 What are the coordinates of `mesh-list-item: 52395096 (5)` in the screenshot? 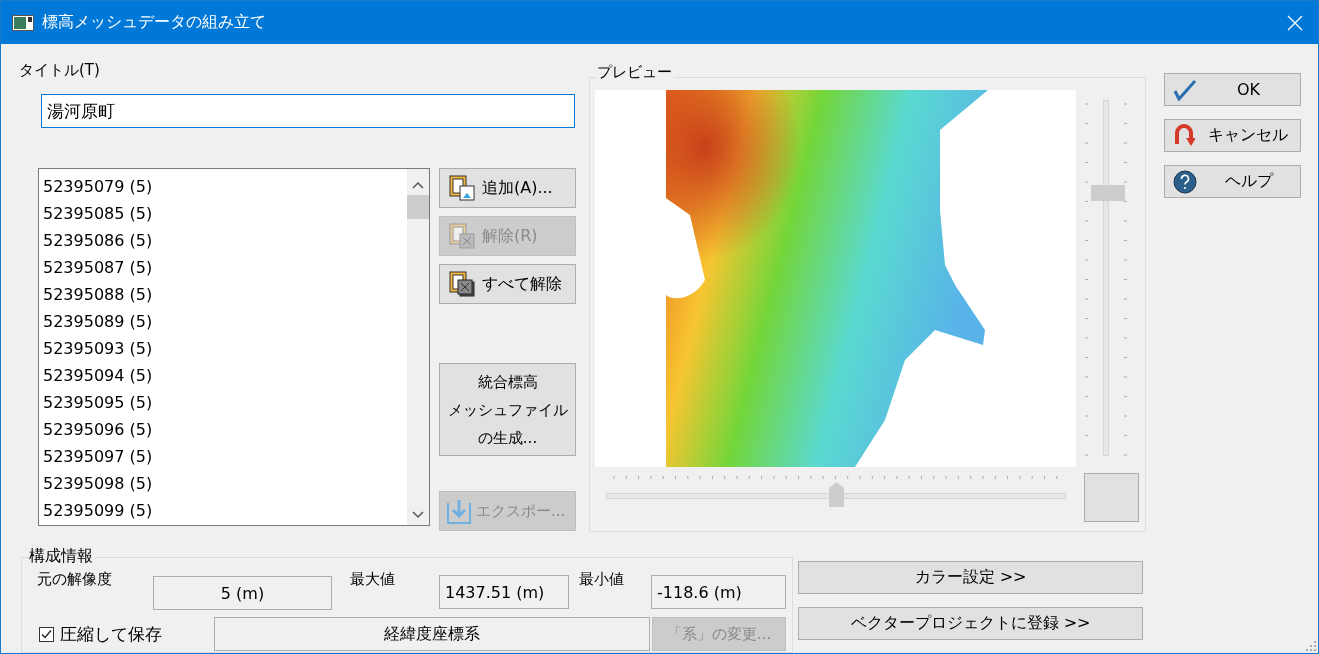 It's located at (224, 429).